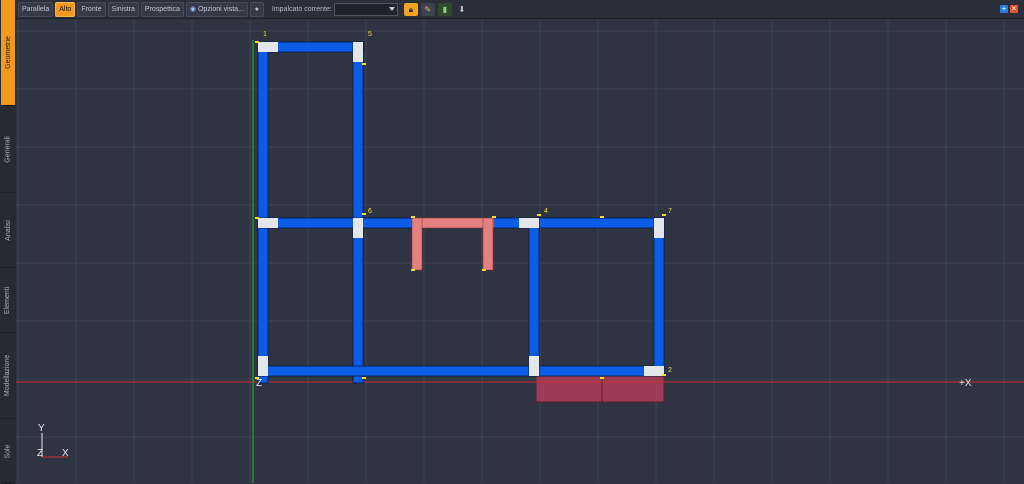  I want to click on pin-icon: ⬇, so click(462, 9).